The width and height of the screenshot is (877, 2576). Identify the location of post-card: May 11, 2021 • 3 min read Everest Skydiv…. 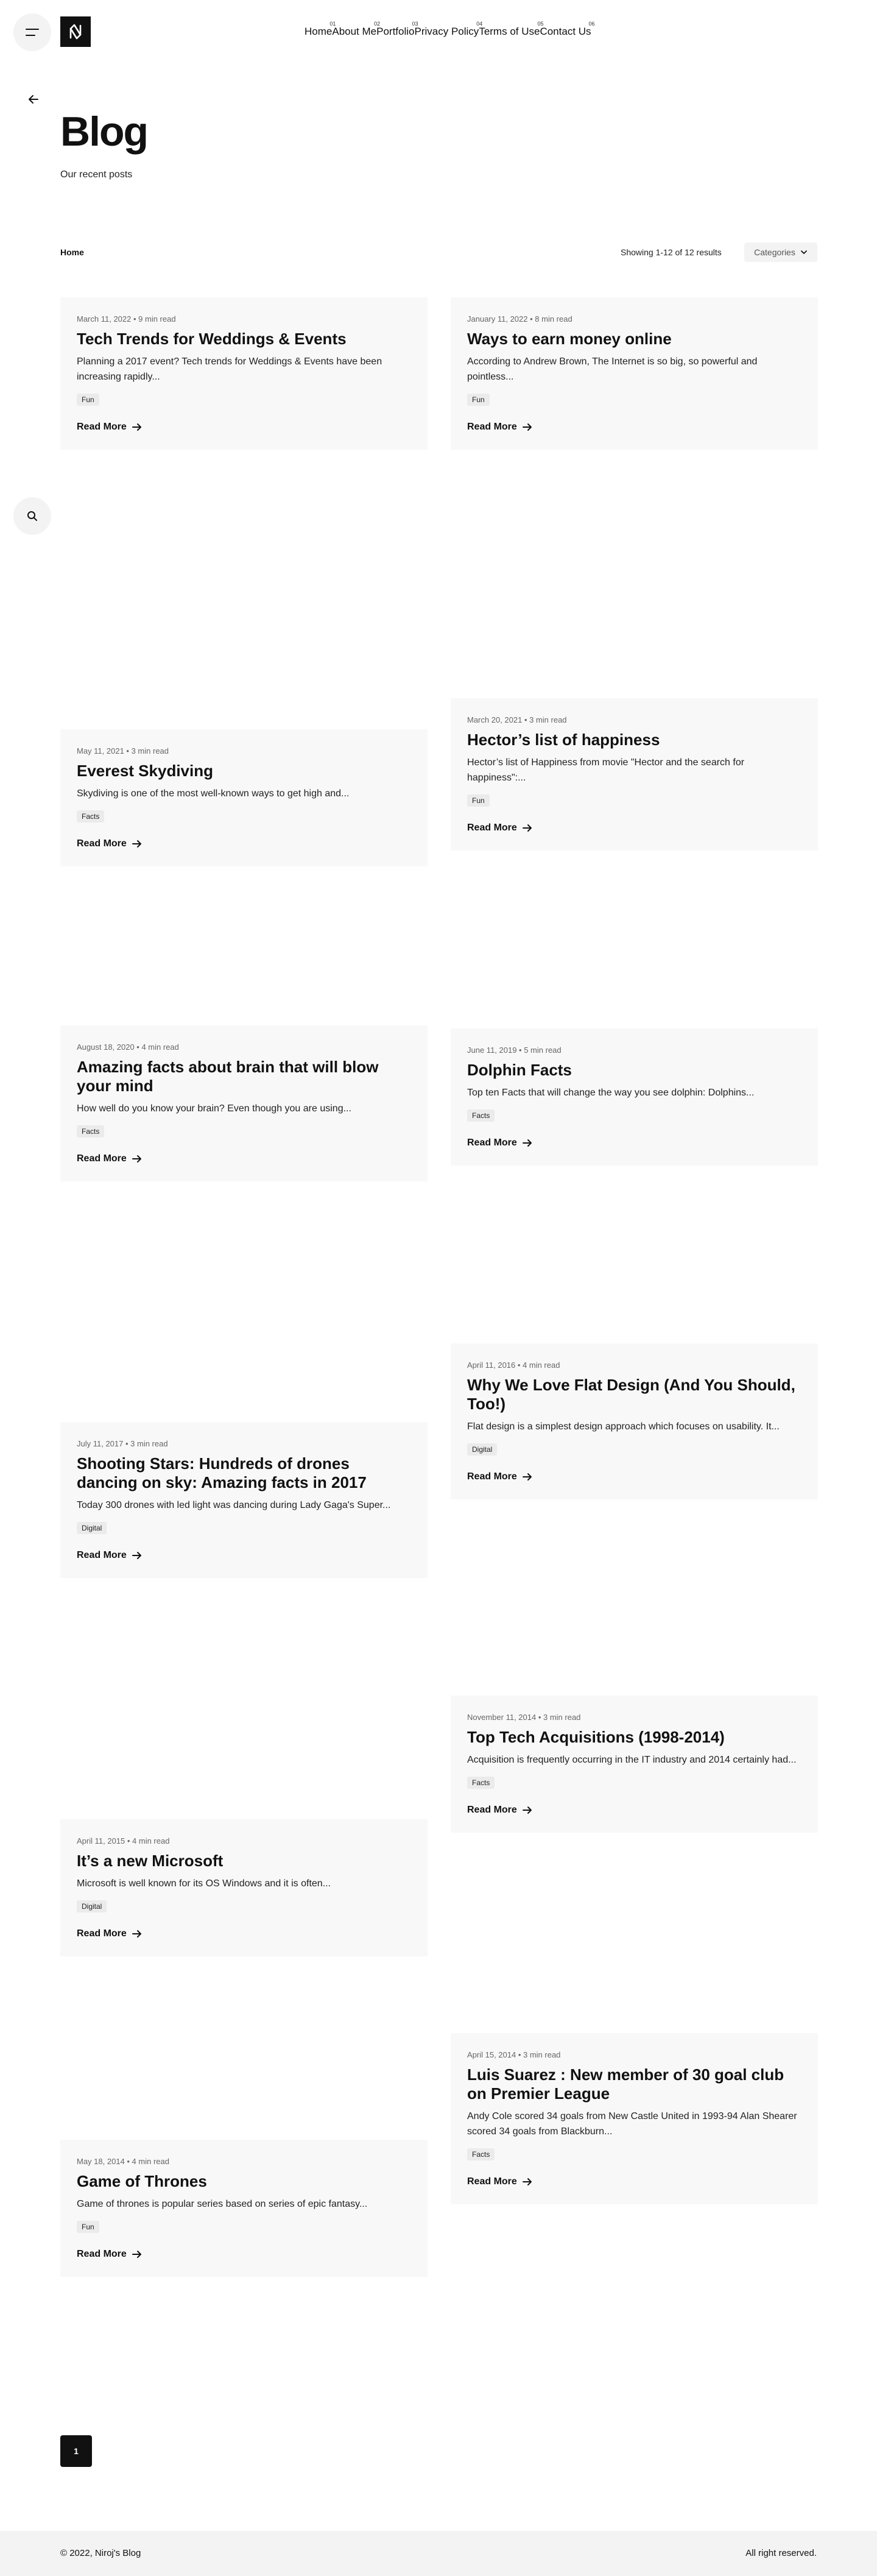
(244, 797).